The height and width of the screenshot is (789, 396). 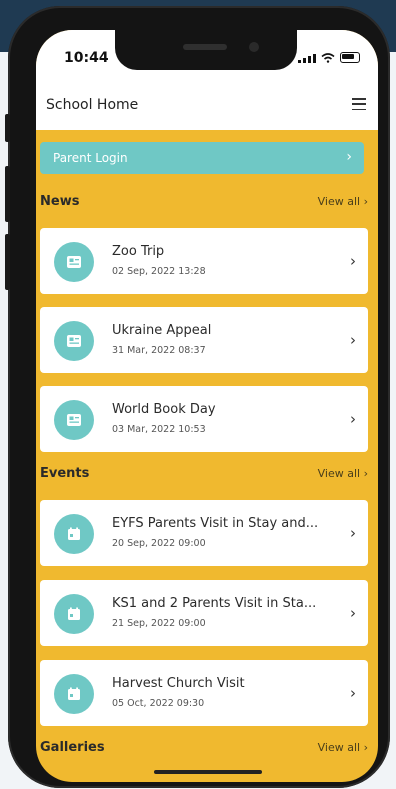 What do you see at coordinates (90, 158) in the screenshot?
I see `parent-login-label: Parent Login` at bounding box center [90, 158].